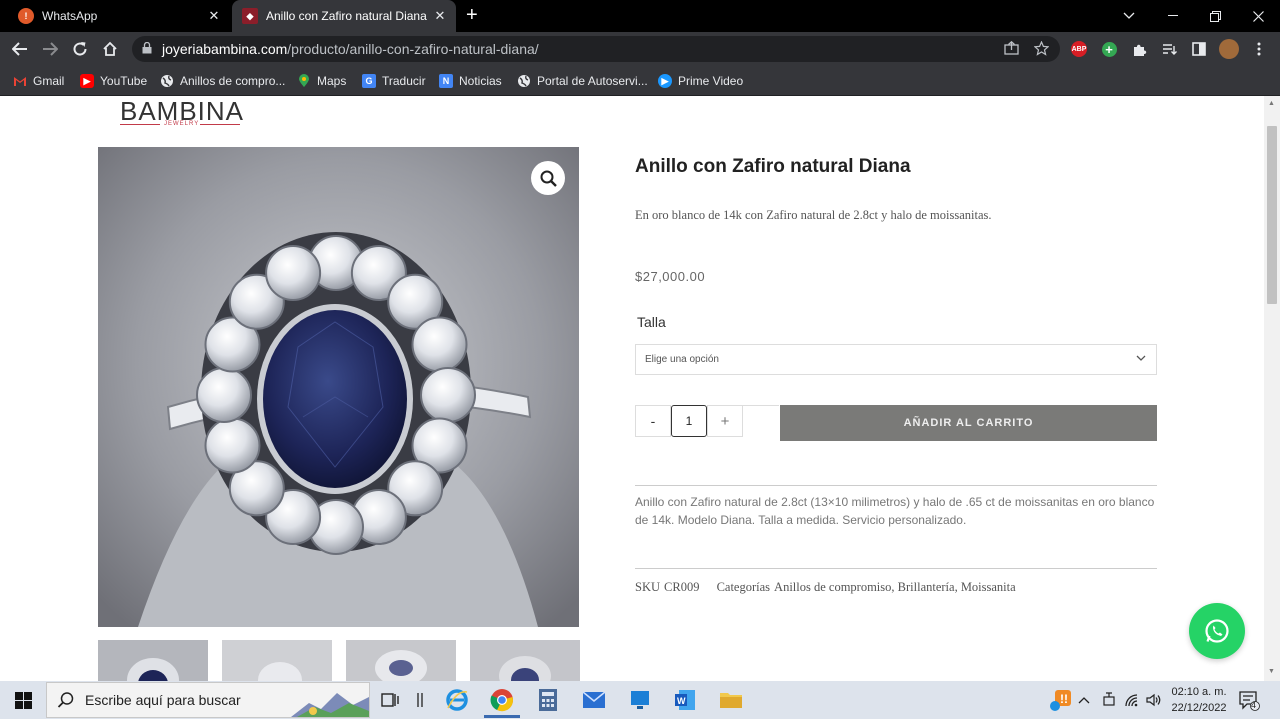 The width and height of the screenshot is (1280, 719). What do you see at coordinates (594, 700) in the screenshot?
I see `mail-icon` at bounding box center [594, 700].